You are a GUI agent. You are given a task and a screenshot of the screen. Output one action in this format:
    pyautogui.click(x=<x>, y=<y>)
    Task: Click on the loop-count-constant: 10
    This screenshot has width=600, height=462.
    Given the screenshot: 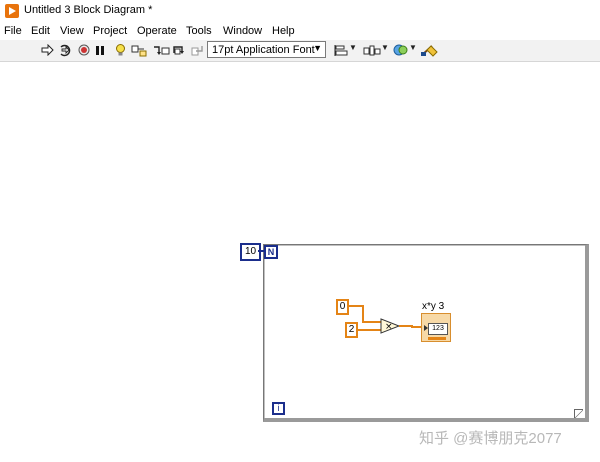 What is the action you would take?
    pyautogui.click(x=250, y=252)
    